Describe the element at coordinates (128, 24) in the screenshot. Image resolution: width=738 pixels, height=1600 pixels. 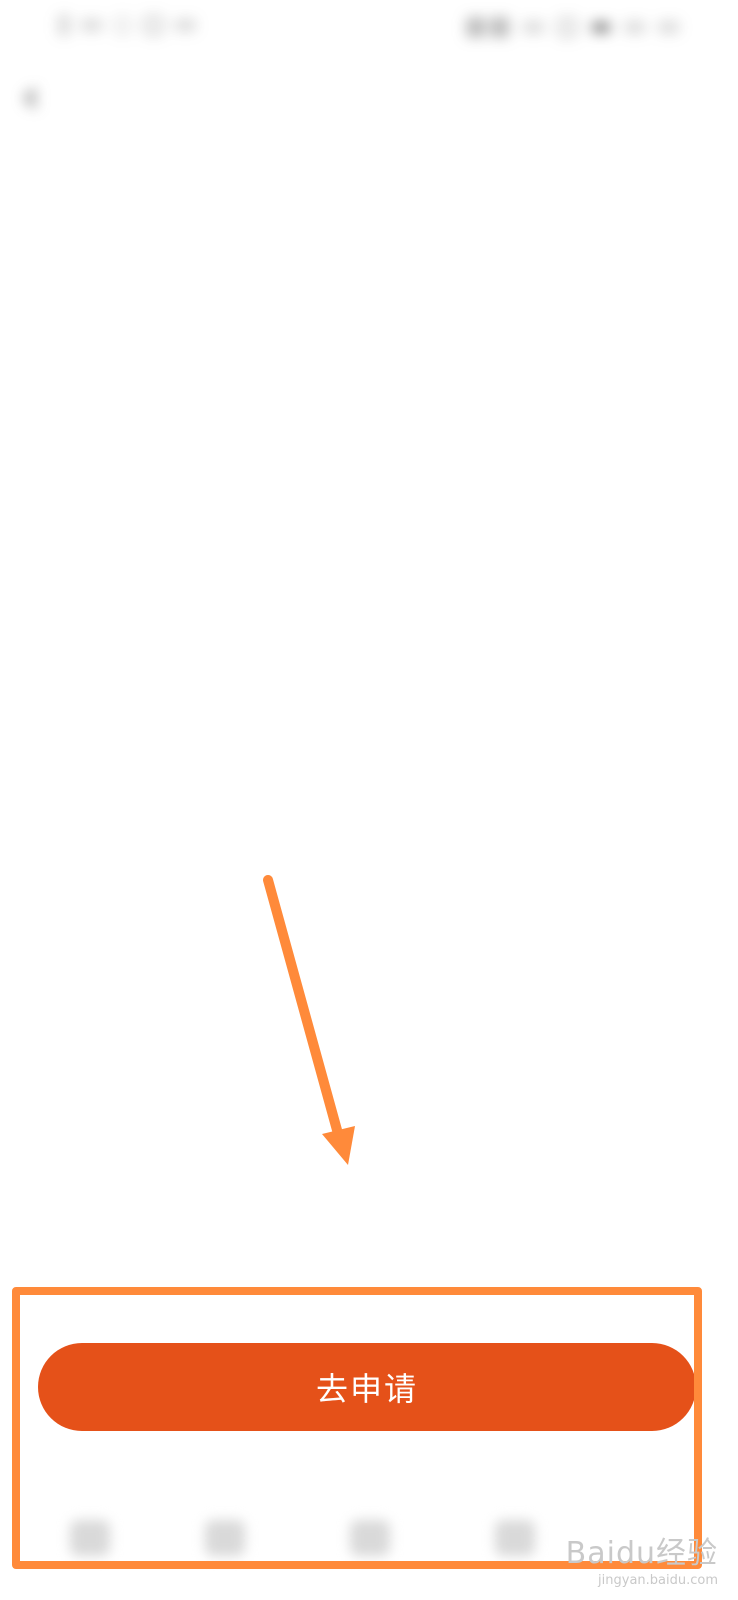
I see `status-left: ▯ ▭ ◌ ▢ ▭` at that location.